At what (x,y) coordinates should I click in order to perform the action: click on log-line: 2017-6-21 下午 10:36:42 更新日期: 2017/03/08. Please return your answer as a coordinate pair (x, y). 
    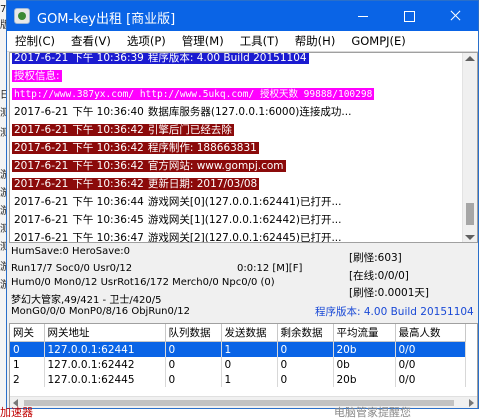
    Looking at the image, I should click on (238, 184).